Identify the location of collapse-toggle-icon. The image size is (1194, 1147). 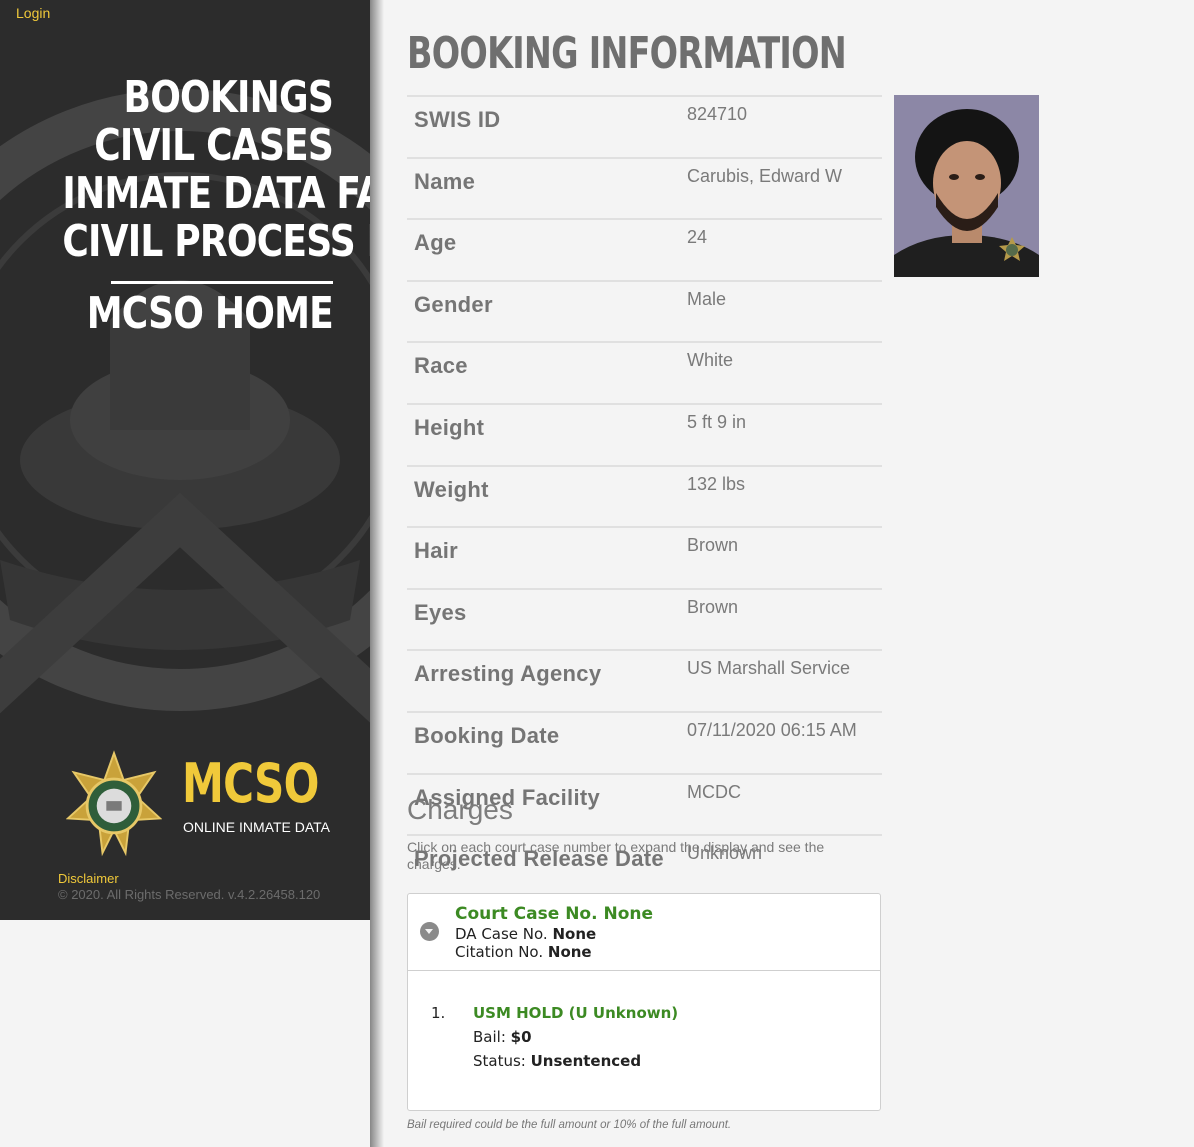
(429, 931).